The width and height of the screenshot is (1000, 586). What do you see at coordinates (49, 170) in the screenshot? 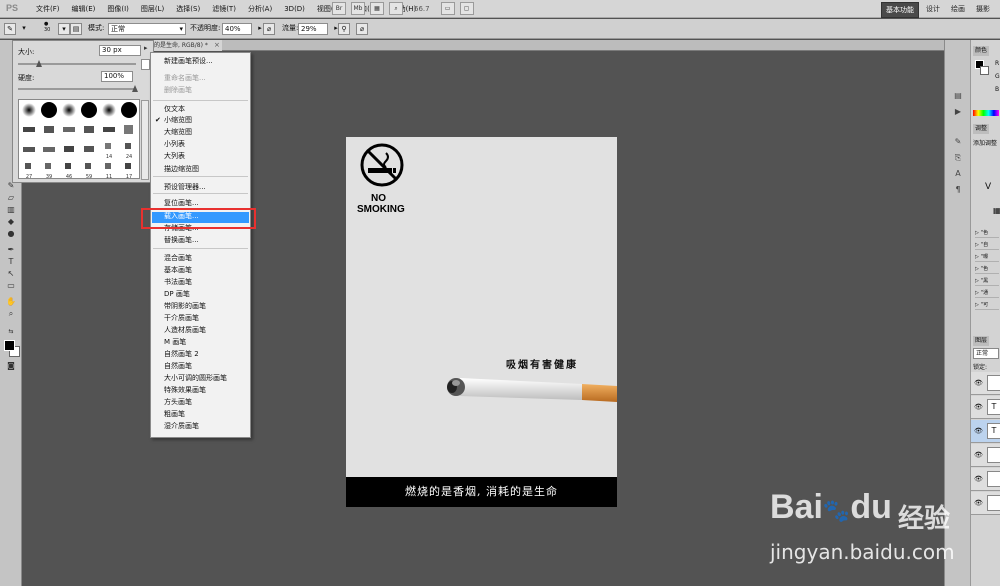
I see `brush-preset: 39` at bounding box center [49, 170].